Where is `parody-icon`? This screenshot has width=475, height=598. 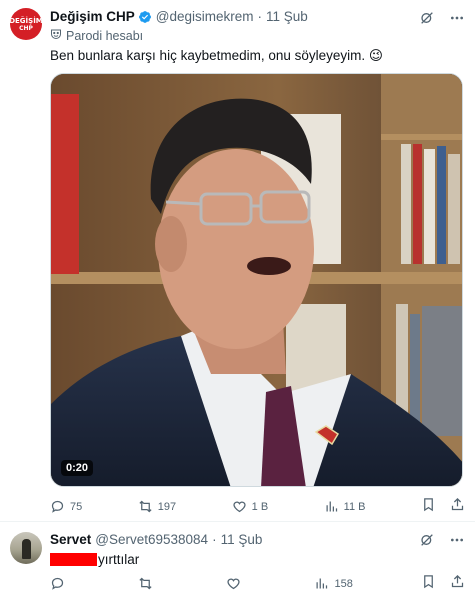 parody-icon is located at coordinates (58, 35).